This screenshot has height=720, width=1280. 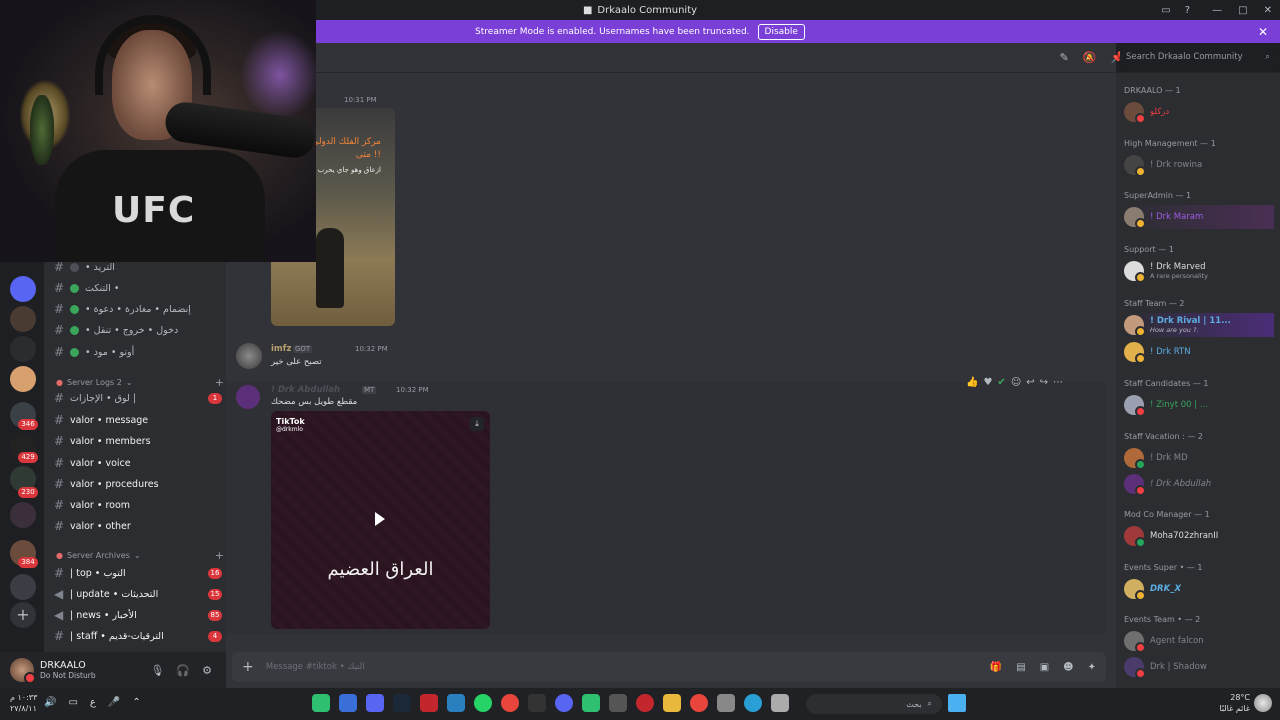 I want to click on store-icon, so click(x=726, y=703).